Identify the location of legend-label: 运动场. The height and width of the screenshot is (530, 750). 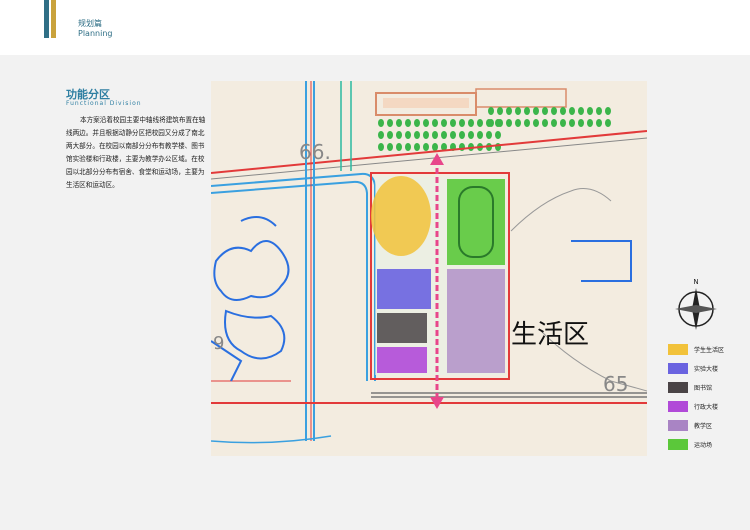
(703, 445).